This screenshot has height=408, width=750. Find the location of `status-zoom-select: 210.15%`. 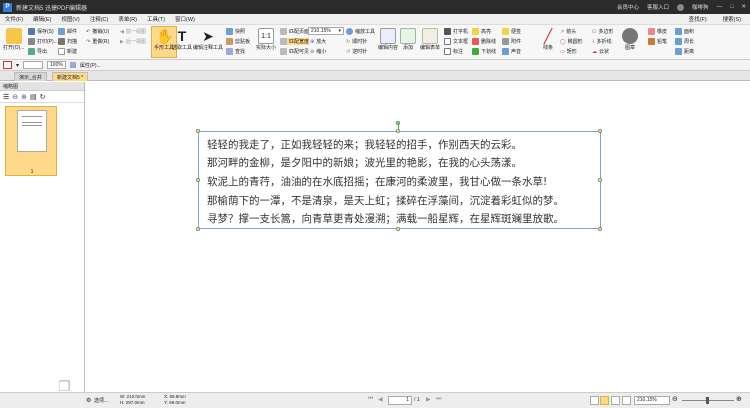

status-zoom-select: 210.15% is located at coordinates (652, 400).